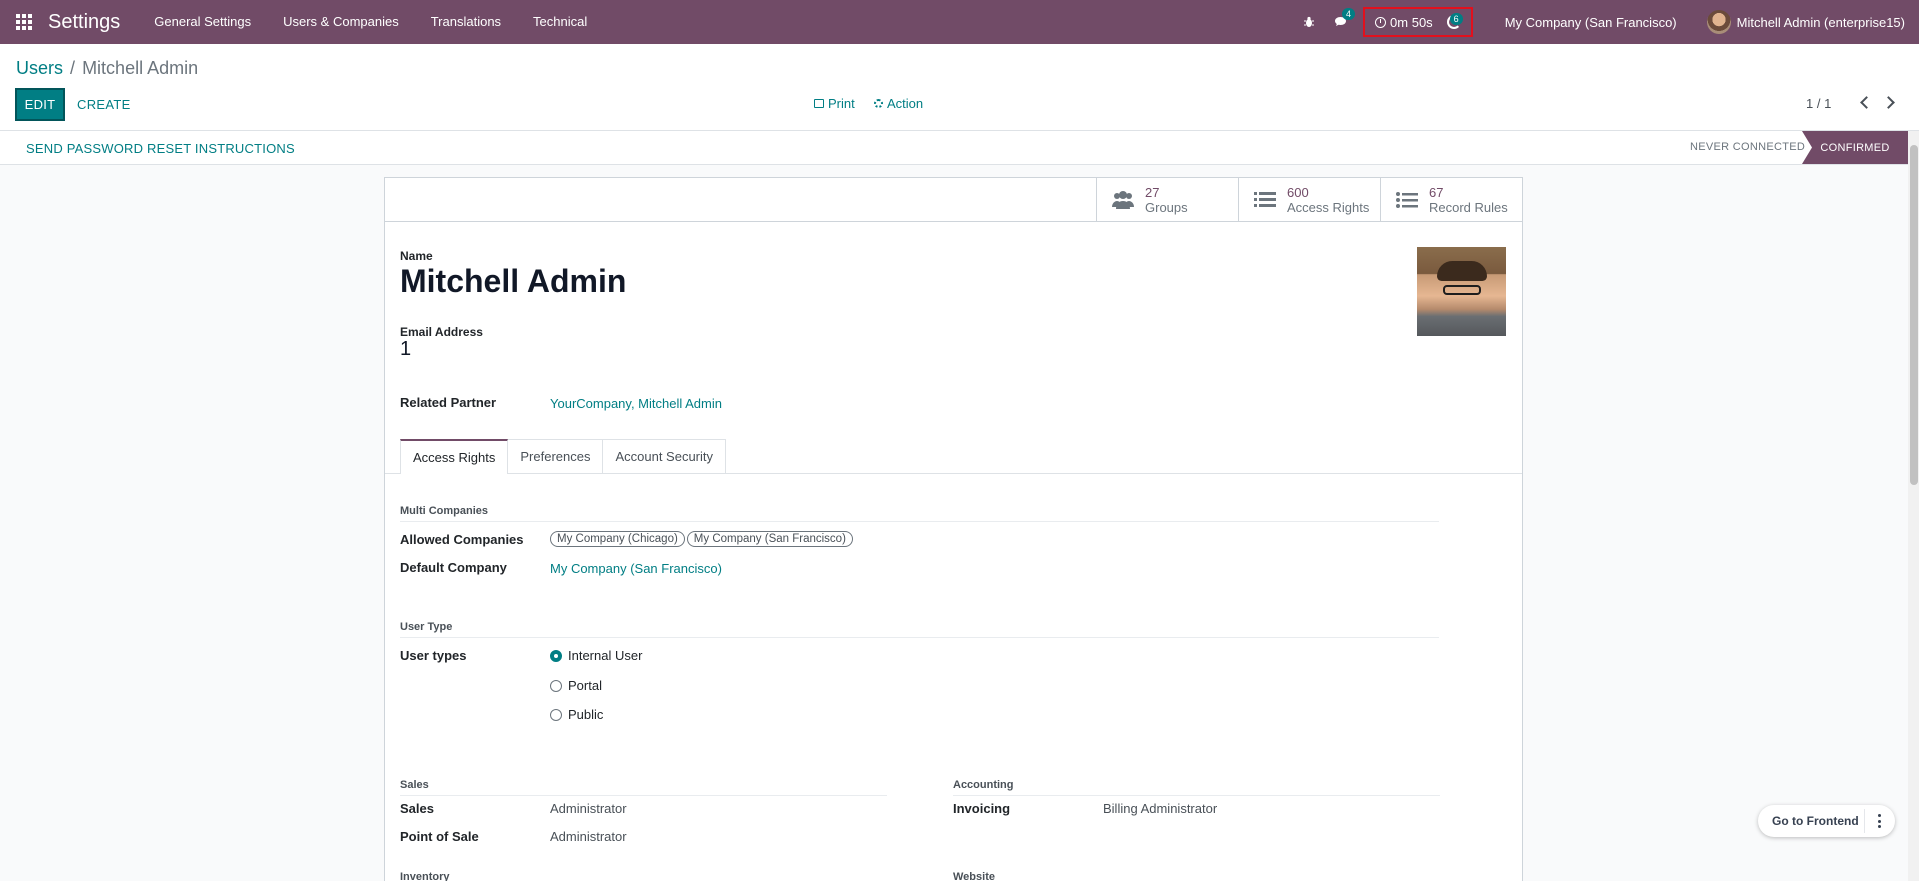  What do you see at coordinates (919, 629) in the screenshot?
I see `user-type-title: User Type` at bounding box center [919, 629].